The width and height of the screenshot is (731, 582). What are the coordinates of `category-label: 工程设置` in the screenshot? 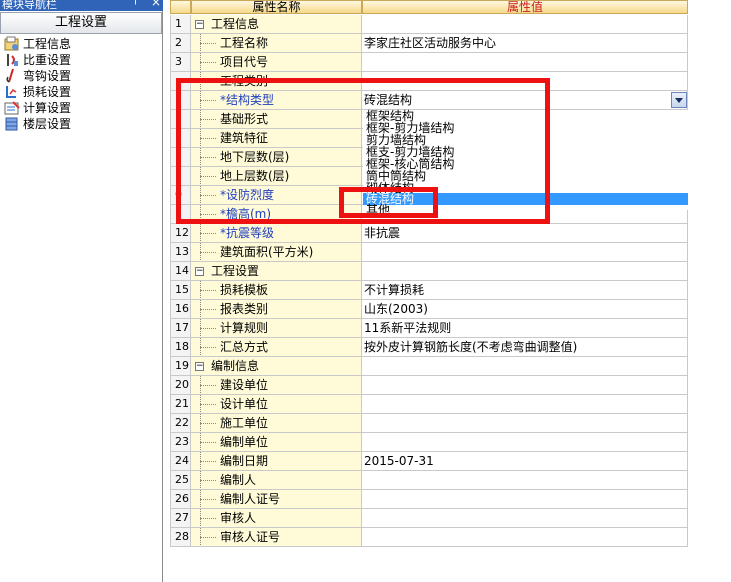 It's located at (235, 271).